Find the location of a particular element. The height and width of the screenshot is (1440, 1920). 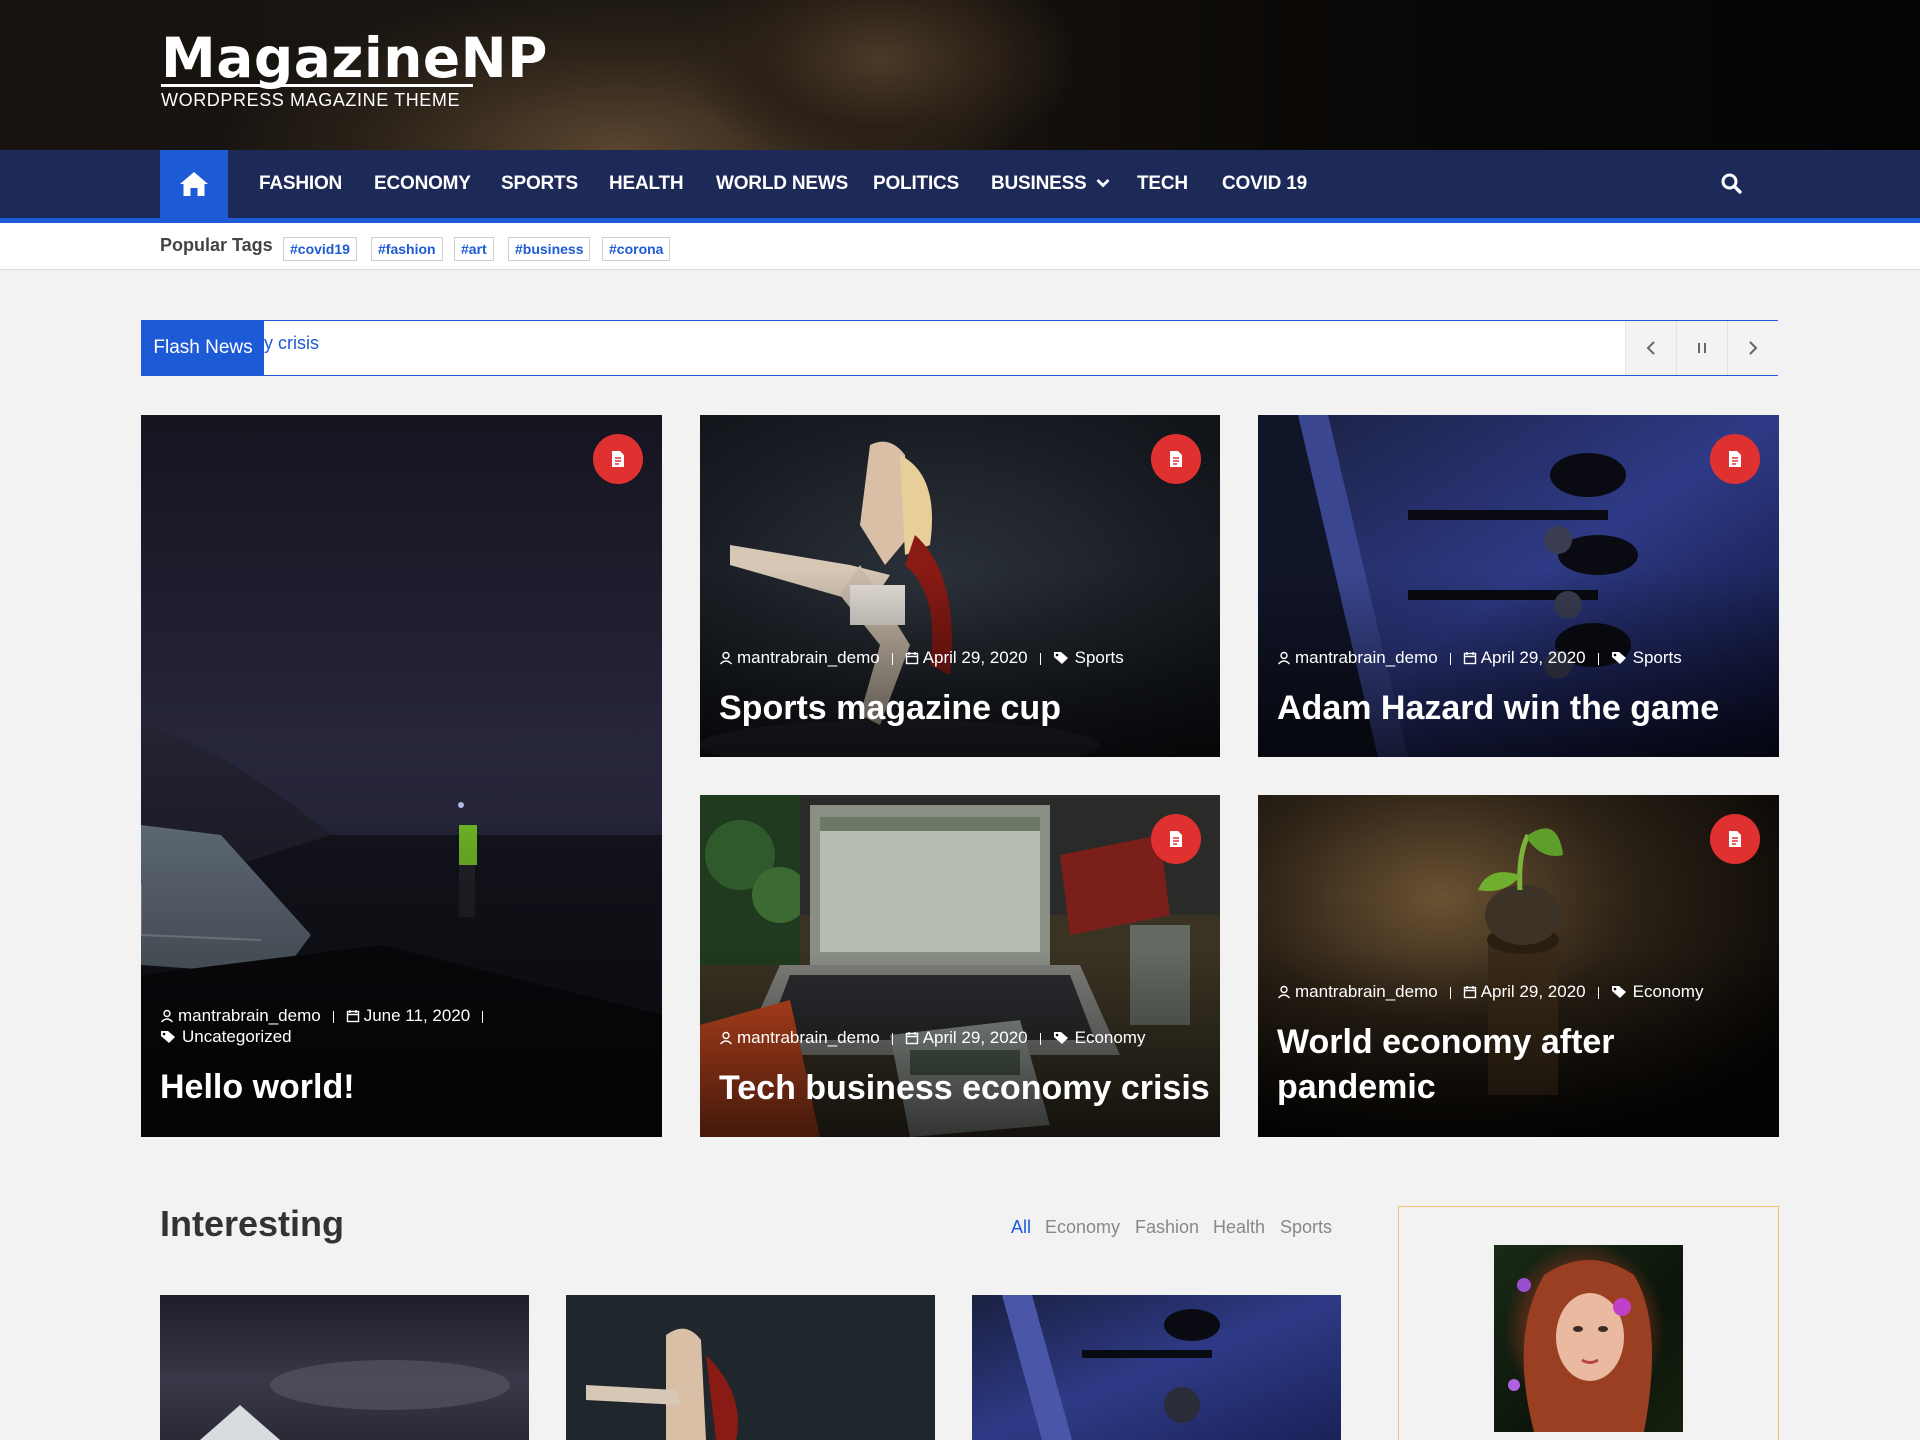

avatar is located at coordinates (1588, 1338).